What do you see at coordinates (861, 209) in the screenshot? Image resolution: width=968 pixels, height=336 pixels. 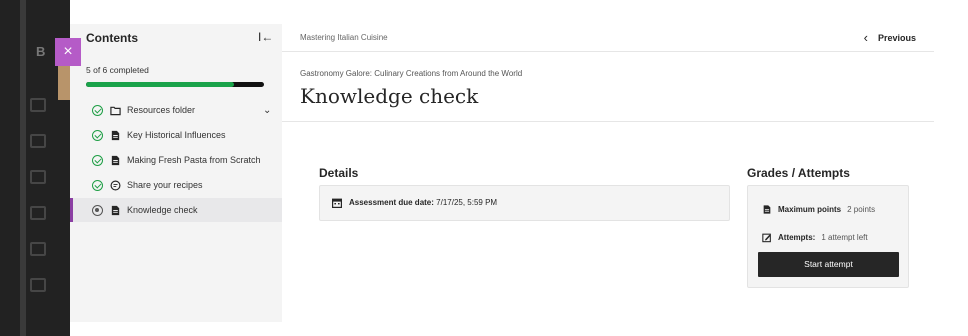 I see `max-points-value: 2 points` at bounding box center [861, 209].